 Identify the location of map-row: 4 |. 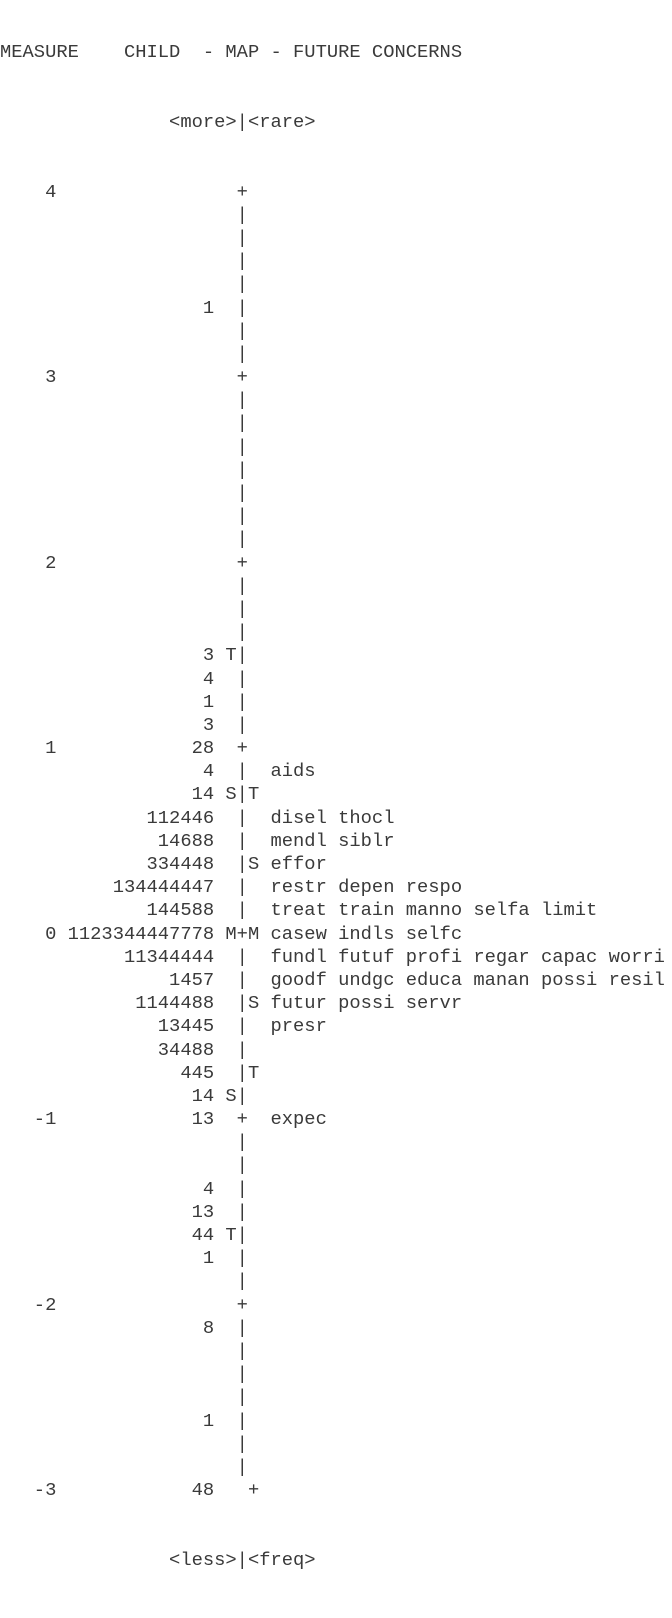
(124, 1189).